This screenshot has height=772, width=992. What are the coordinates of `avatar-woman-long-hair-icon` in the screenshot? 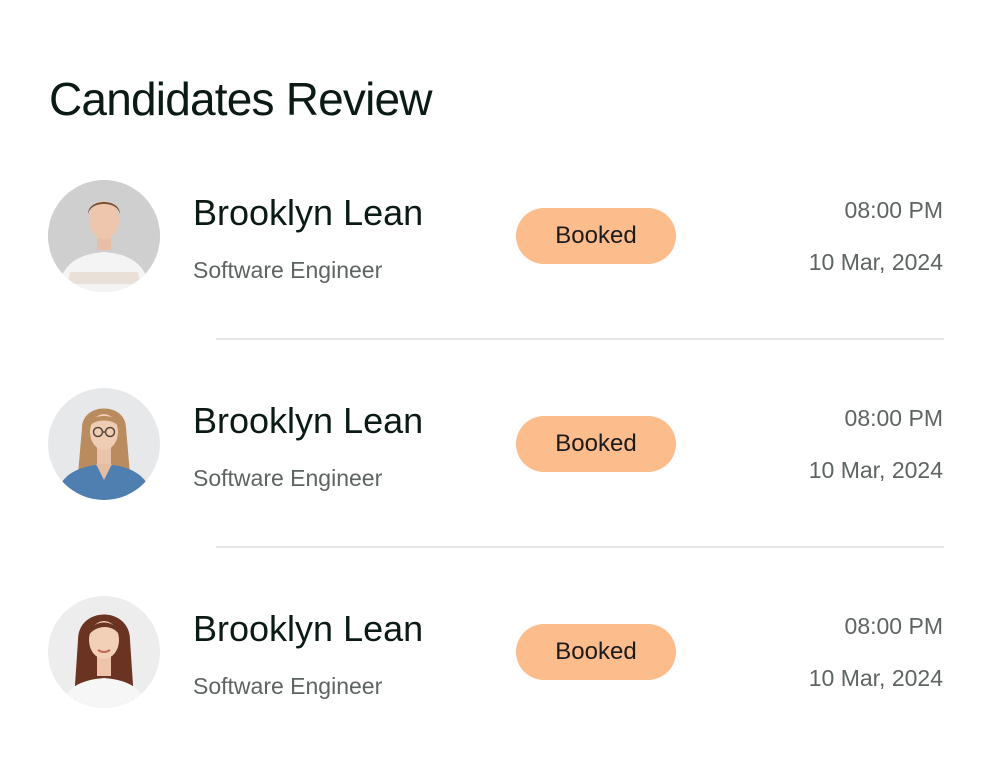 It's located at (104, 652).